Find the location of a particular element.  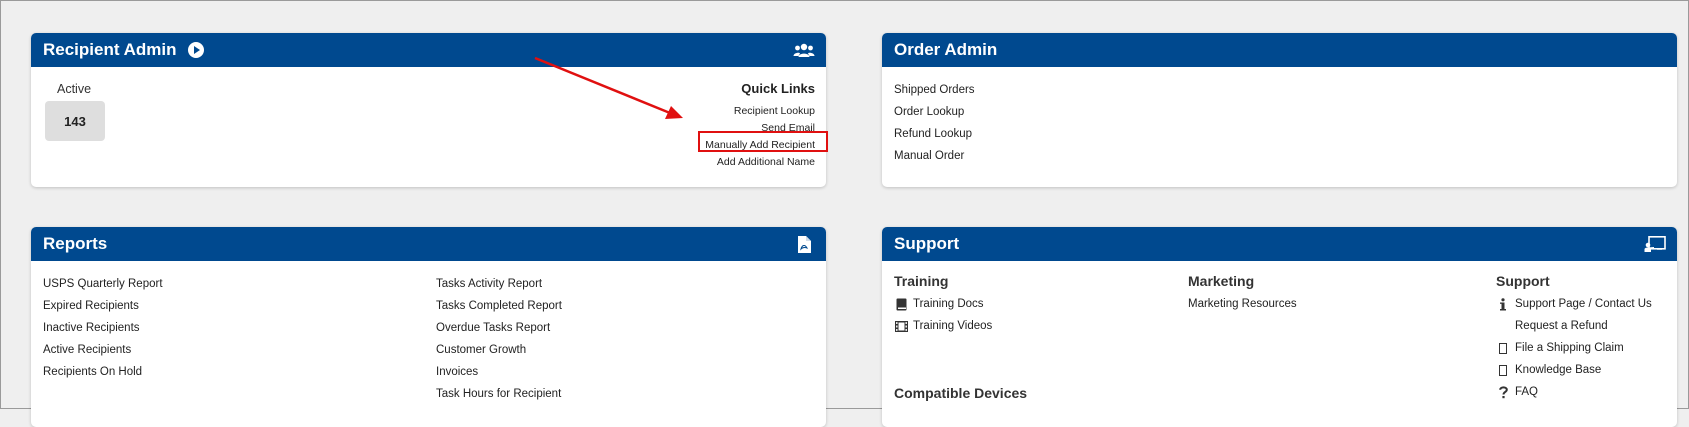

annotation-highlight-box is located at coordinates (763, 141).